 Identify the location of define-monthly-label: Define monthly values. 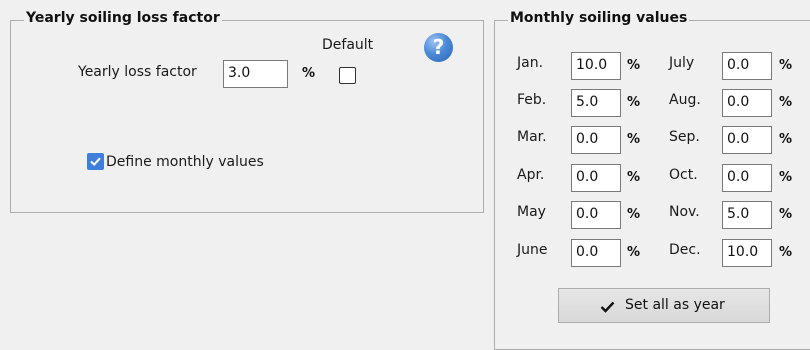
(185, 162).